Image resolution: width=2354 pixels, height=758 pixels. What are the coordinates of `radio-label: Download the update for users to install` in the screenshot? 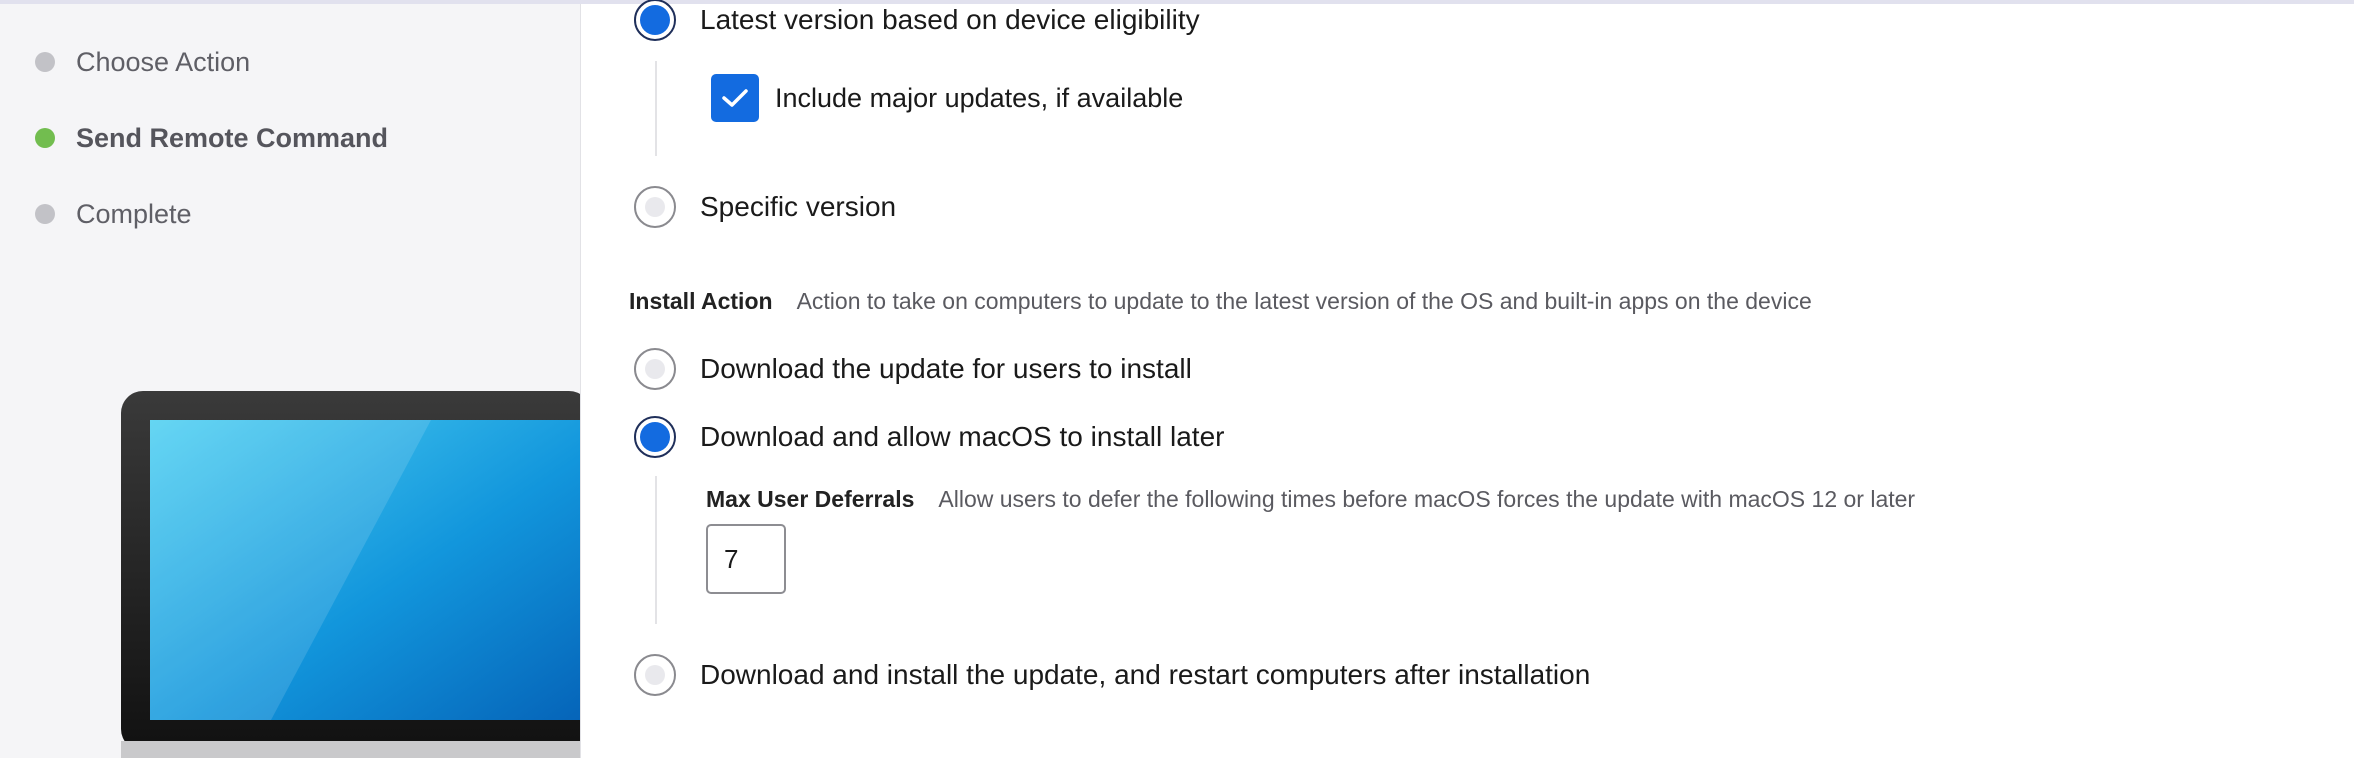 It's located at (946, 368).